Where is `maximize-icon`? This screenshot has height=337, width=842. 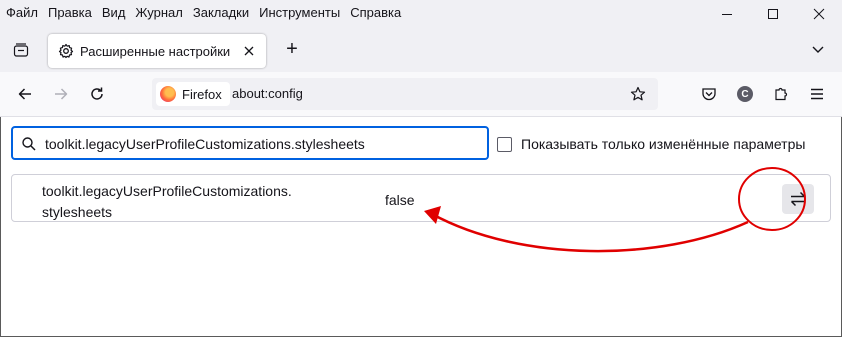 maximize-icon is located at coordinates (773, 14).